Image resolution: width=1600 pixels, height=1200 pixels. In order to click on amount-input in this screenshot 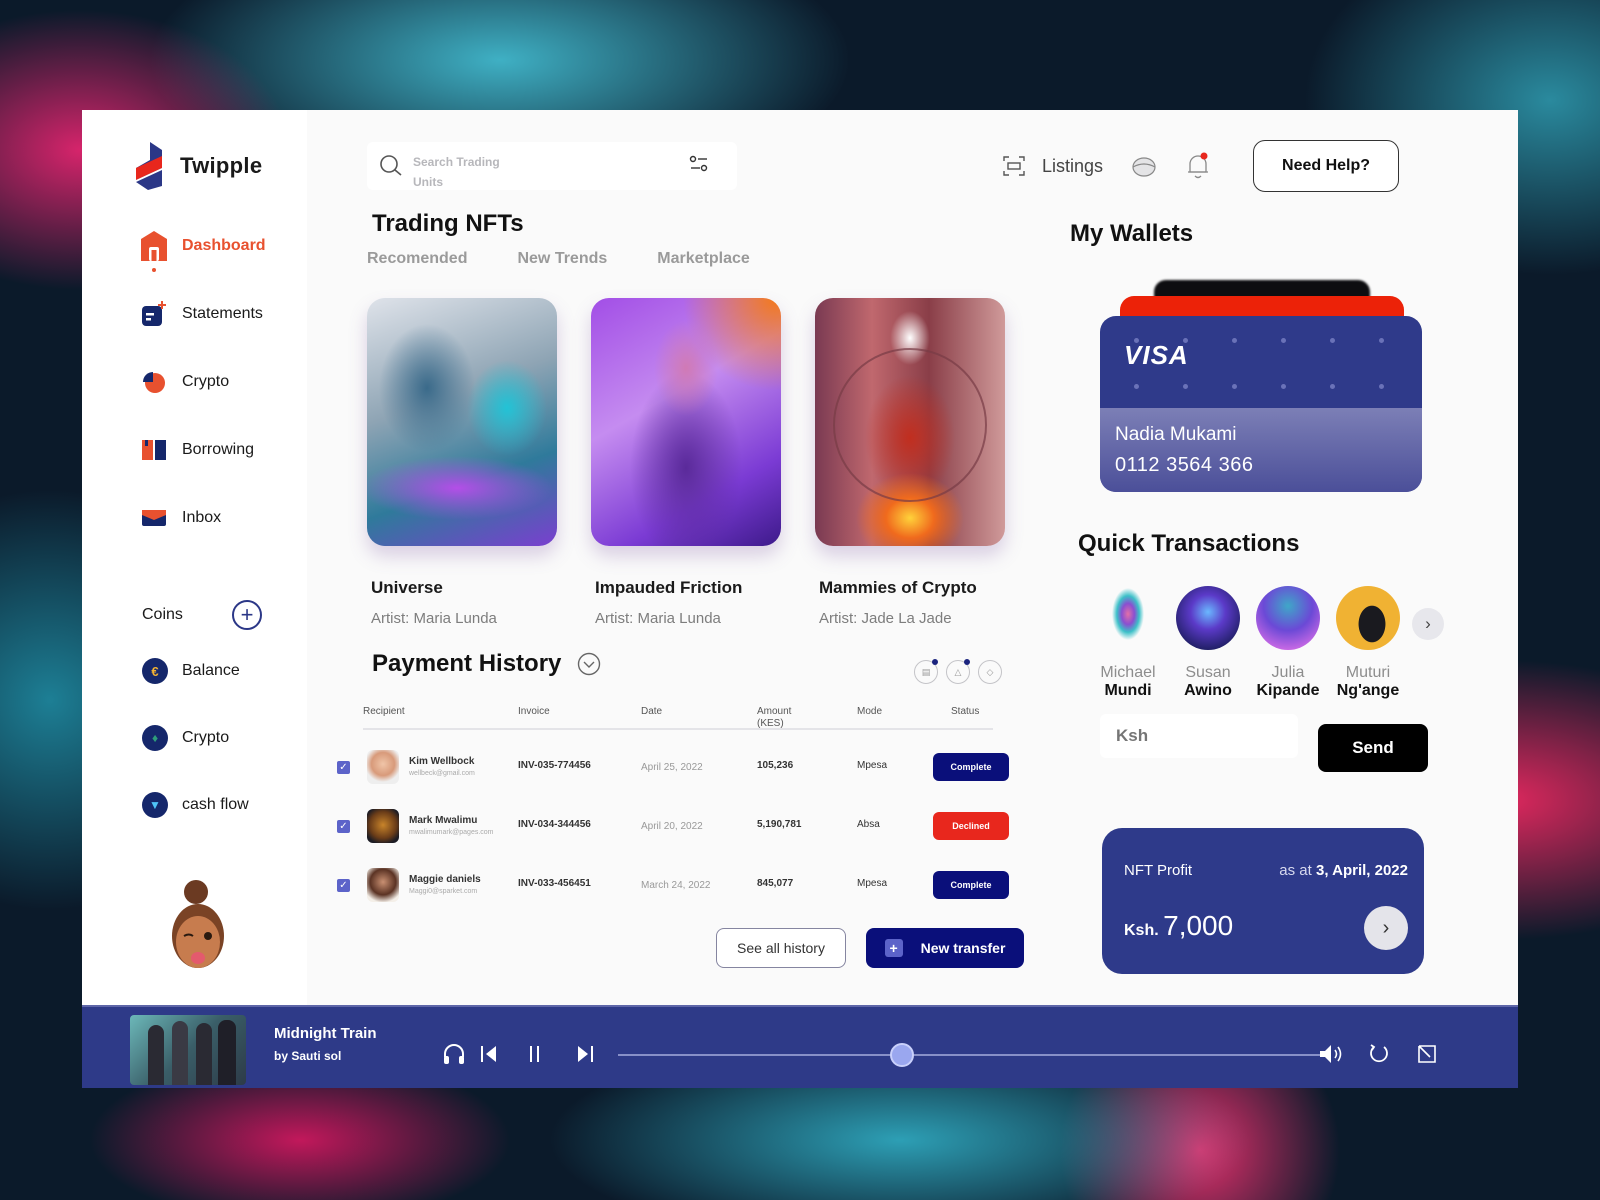, I will do `click(1199, 736)`.